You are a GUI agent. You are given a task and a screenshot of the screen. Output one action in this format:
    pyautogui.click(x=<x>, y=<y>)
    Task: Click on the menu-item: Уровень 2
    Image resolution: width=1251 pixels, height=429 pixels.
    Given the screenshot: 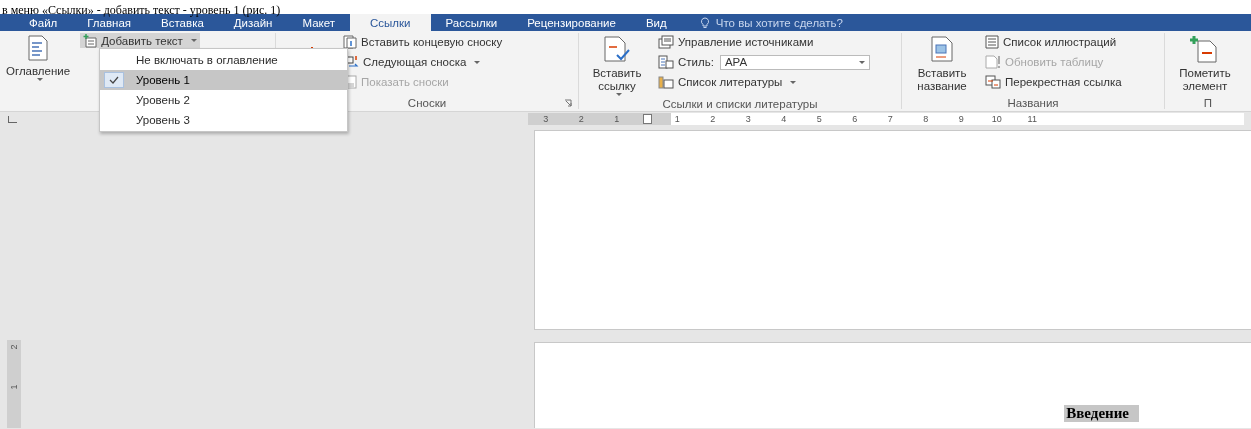 What is the action you would take?
    pyautogui.click(x=223, y=100)
    